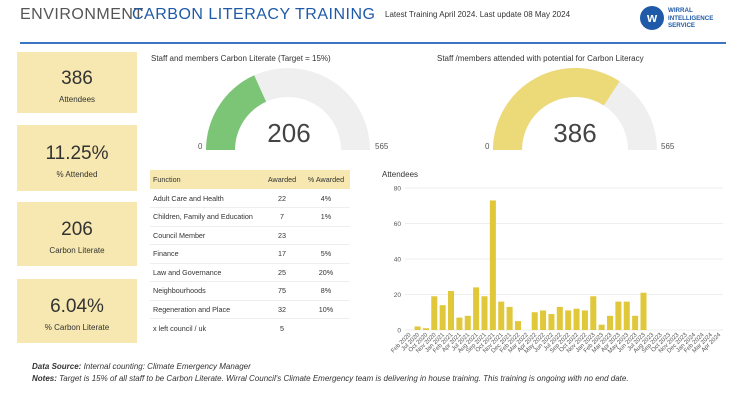 The image size is (744, 397). What do you see at coordinates (77, 153) in the screenshot?
I see `kpi-value: 11.25%` at bounding box center [77, 153].